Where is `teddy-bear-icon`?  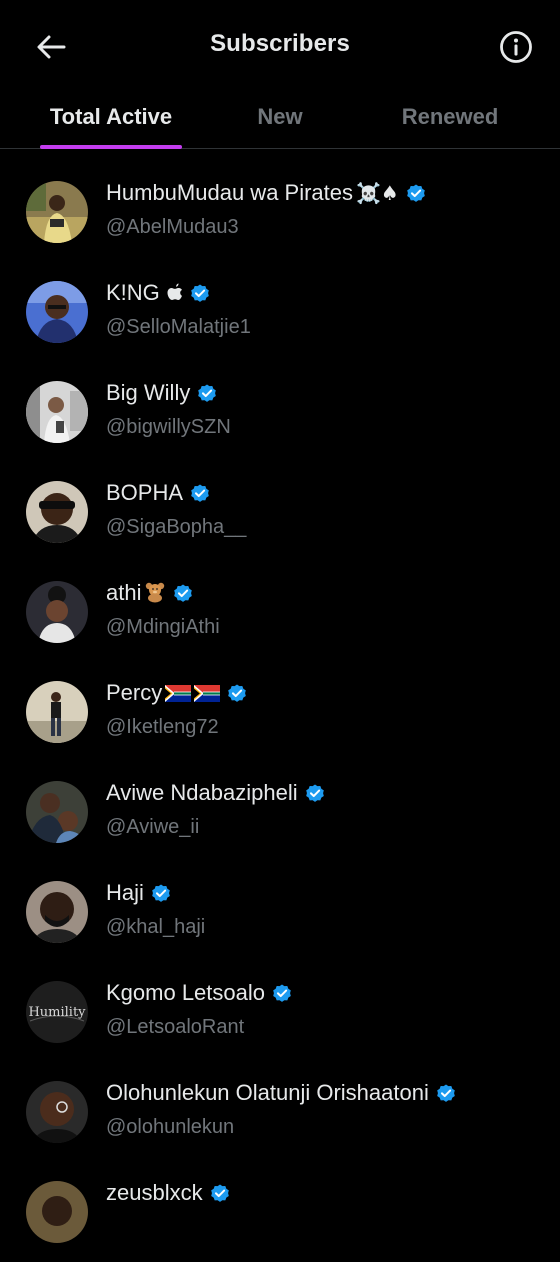 teddy-bear-icon is located at coordinates (155, 593).